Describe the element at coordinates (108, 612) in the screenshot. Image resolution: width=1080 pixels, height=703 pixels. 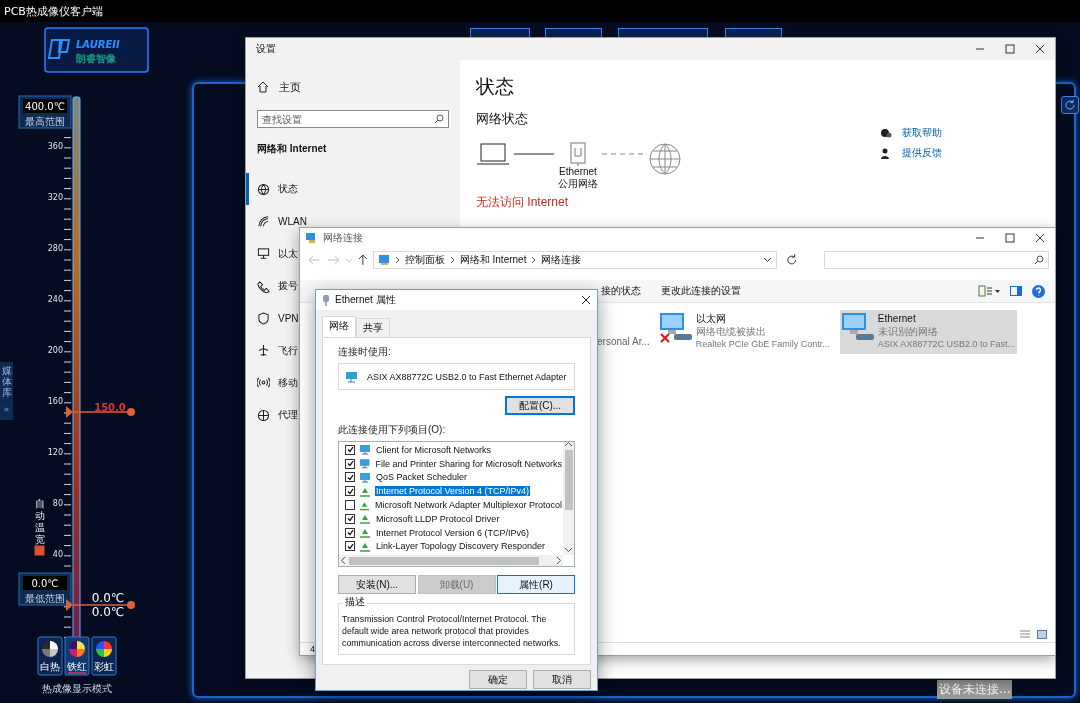
I see `temperature-readout: 0.0℃` at that location.